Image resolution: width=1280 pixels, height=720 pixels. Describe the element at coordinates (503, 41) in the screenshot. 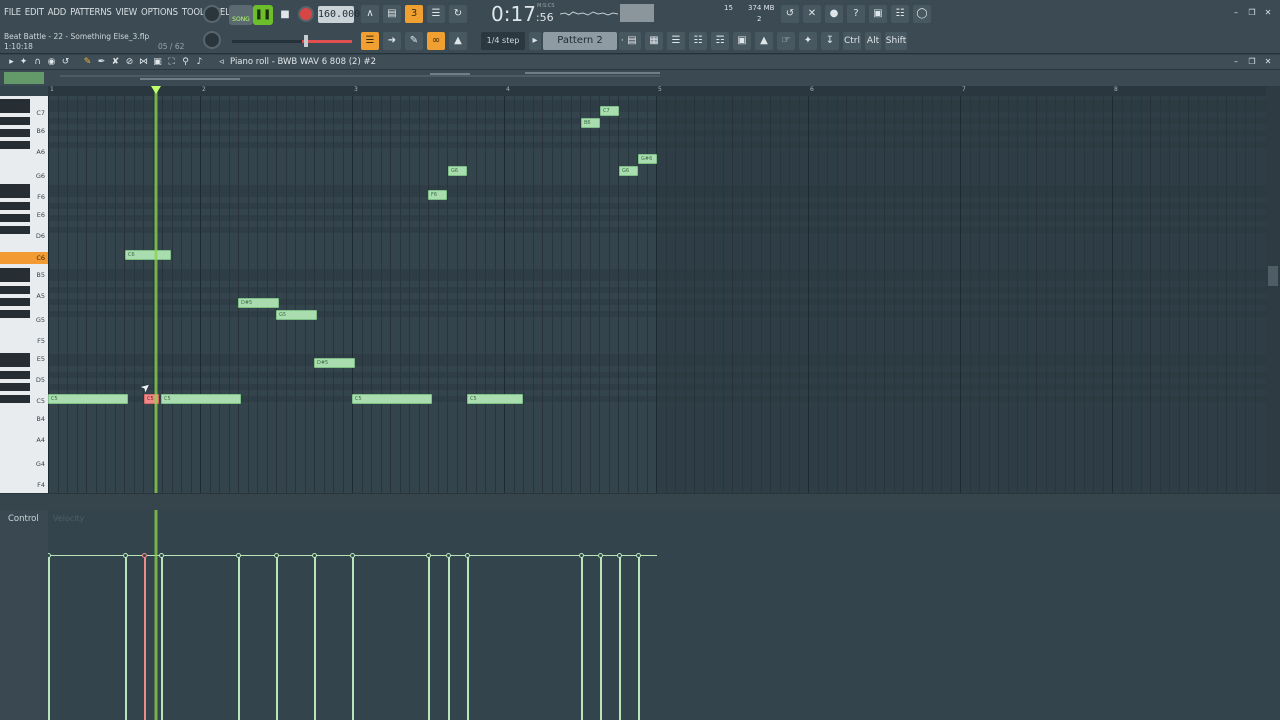

I see `snap-selector: 1/4 step` at that location.